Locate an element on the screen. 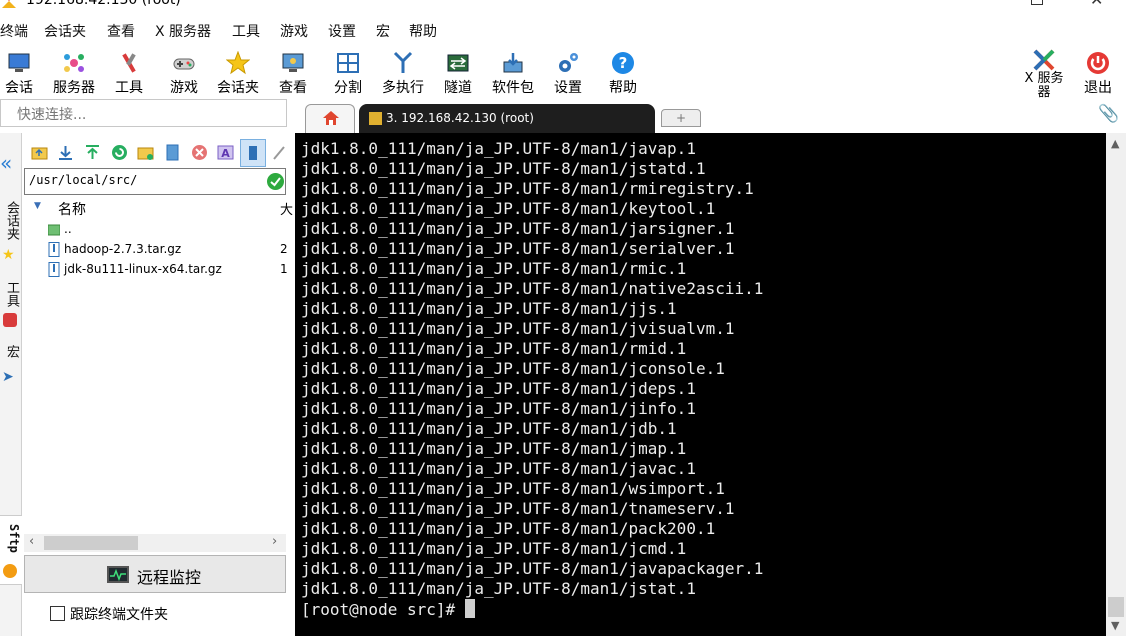  svg-text: A is located at coordinates (225, 153).